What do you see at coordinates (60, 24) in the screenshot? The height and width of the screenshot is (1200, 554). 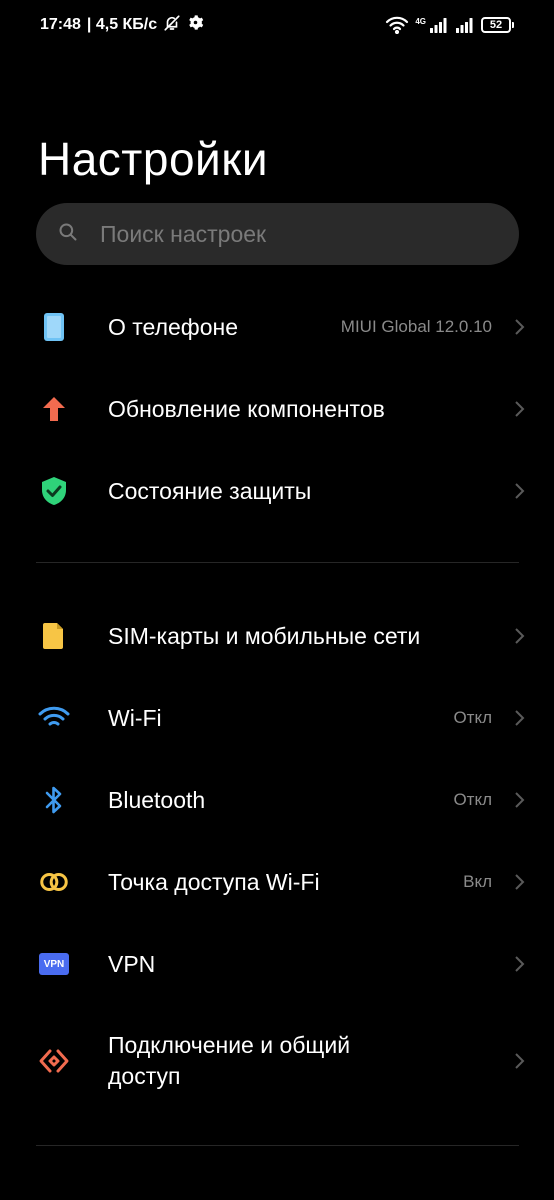 I see `status-time: 17:48` at bounding box center [60, 24].